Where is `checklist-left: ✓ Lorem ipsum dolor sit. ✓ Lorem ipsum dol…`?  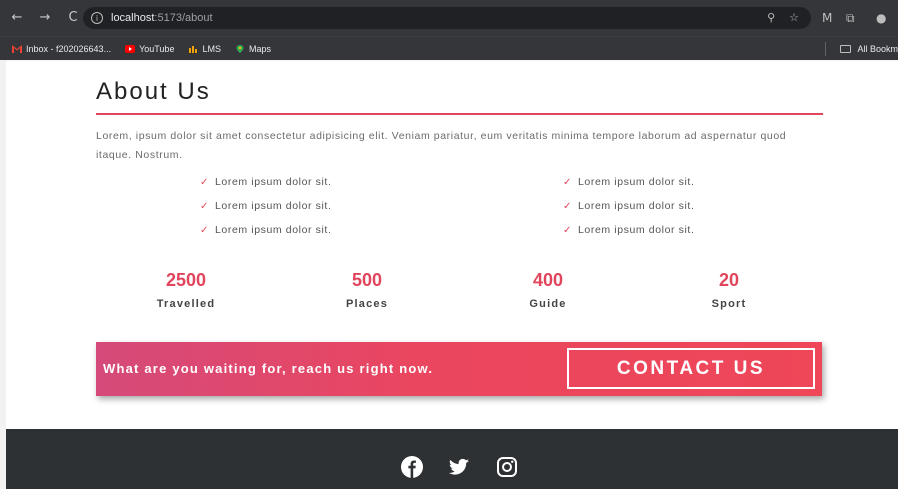 checklist-left: ✓ Lorem ipsum dolor sit. ✓ Lorem ipsum dol… is located at coordinates (265, 206).